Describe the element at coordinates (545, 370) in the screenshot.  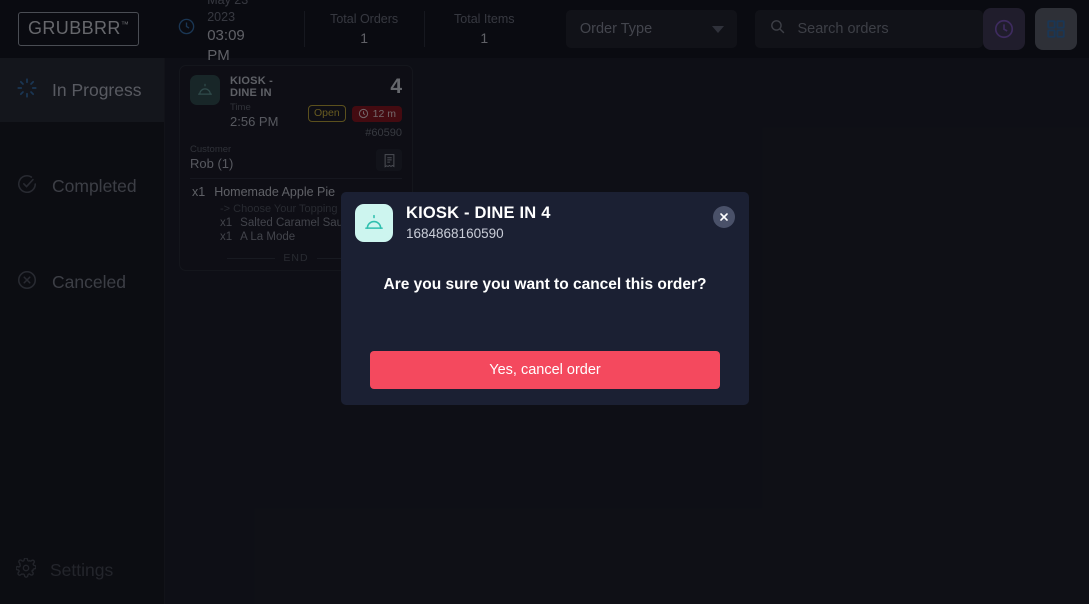
I see `confirm-cancel-order-button: Yes, cancel order` at that location.